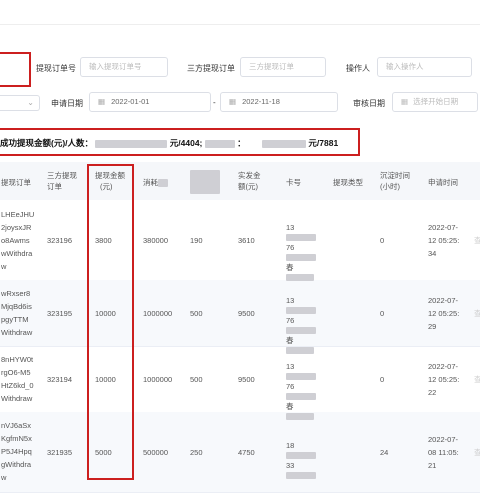  Describe the element at coordinates (261, 101) in the screenshot. I see `date-end-value: 2022-11-18` at that location.